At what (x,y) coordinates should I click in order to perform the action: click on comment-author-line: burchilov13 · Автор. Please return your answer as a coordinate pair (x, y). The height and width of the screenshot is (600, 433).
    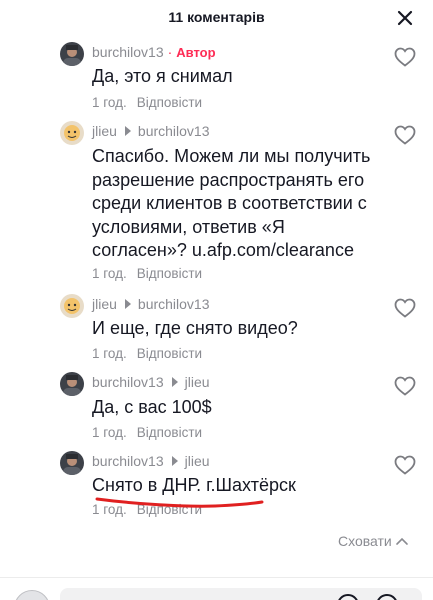
    Looking at the image, I should click on (154, 52).